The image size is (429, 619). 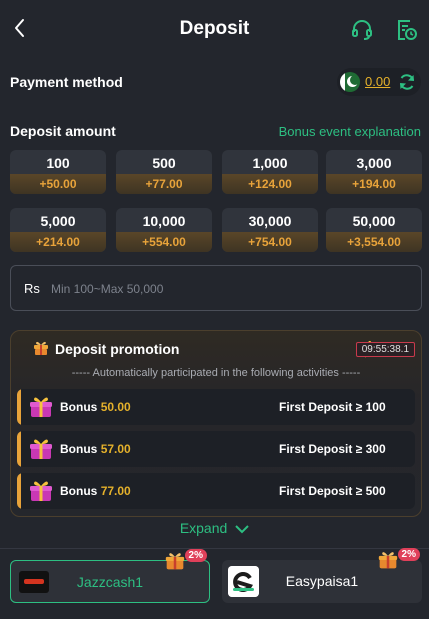 I want to click on promotion-title: Deposit promotion, so click(x=117, y=349).